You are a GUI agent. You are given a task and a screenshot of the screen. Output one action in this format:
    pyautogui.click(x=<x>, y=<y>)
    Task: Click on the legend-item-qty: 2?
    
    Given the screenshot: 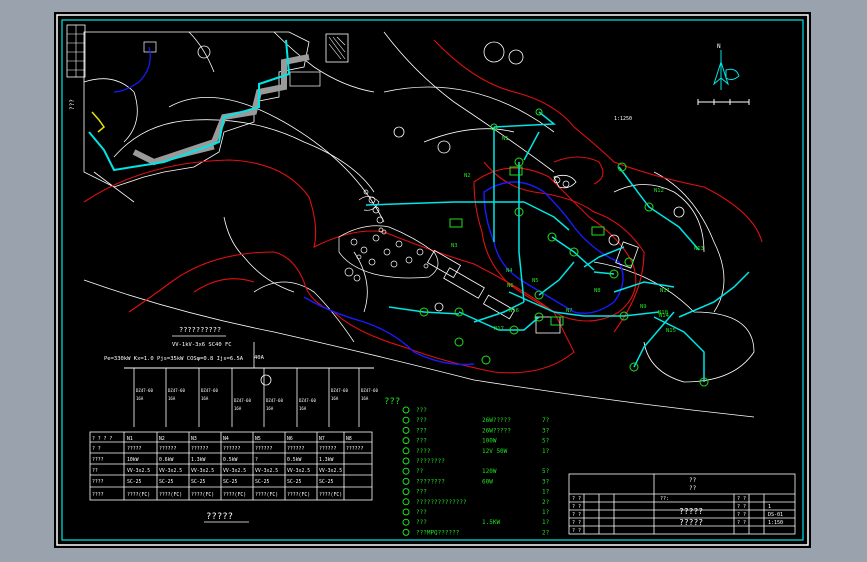 What is the action you would take?
    pyautogui.click(x=546, y=532)
    